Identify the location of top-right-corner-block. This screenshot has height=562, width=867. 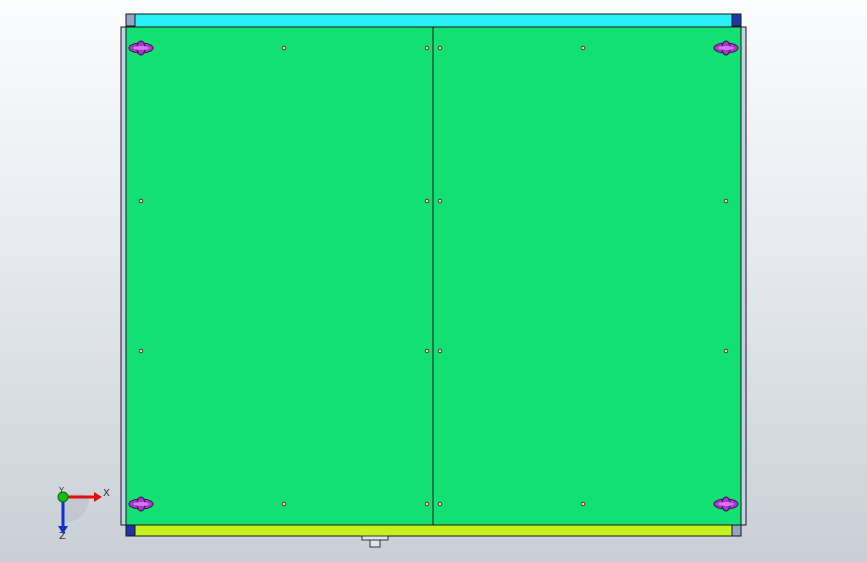
(736, 20).